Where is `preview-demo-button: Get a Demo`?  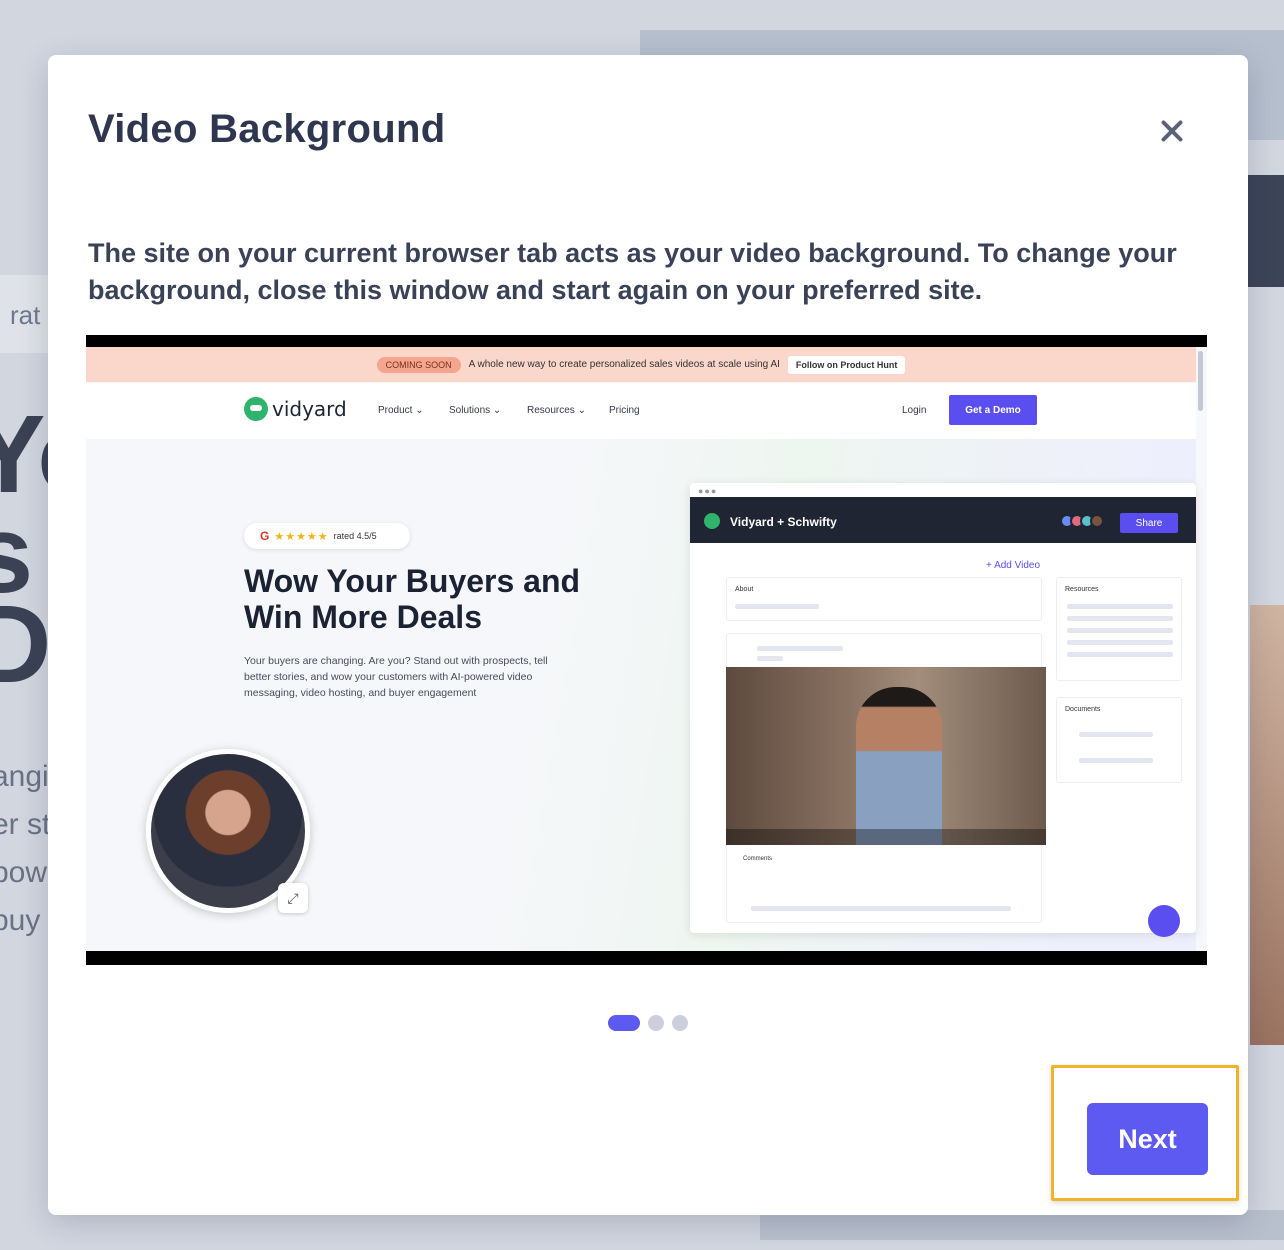 preview-demo-button: Get a Demo is located at coordinates (993, 410).